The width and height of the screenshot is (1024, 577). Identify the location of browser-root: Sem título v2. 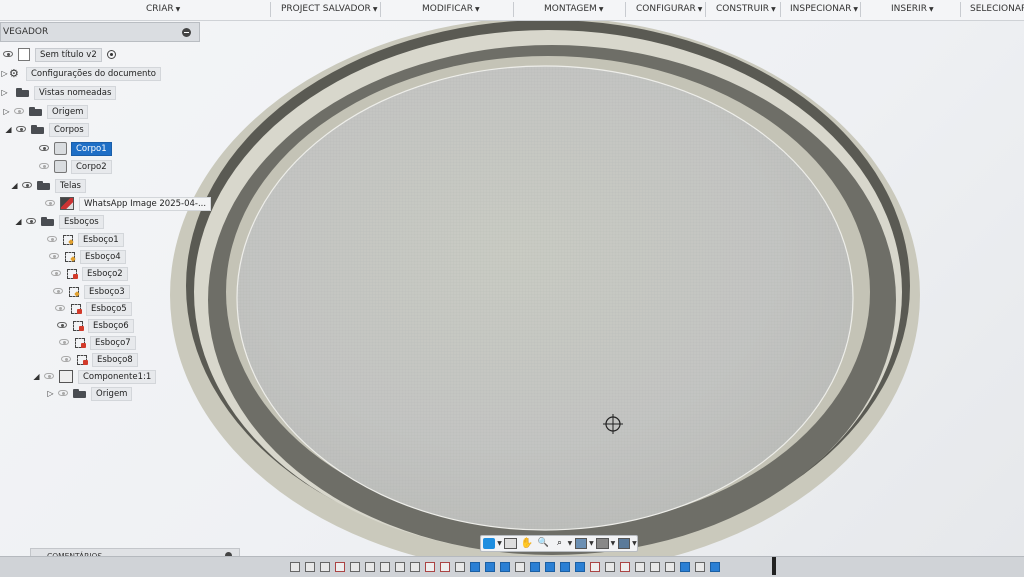
(58, 54).